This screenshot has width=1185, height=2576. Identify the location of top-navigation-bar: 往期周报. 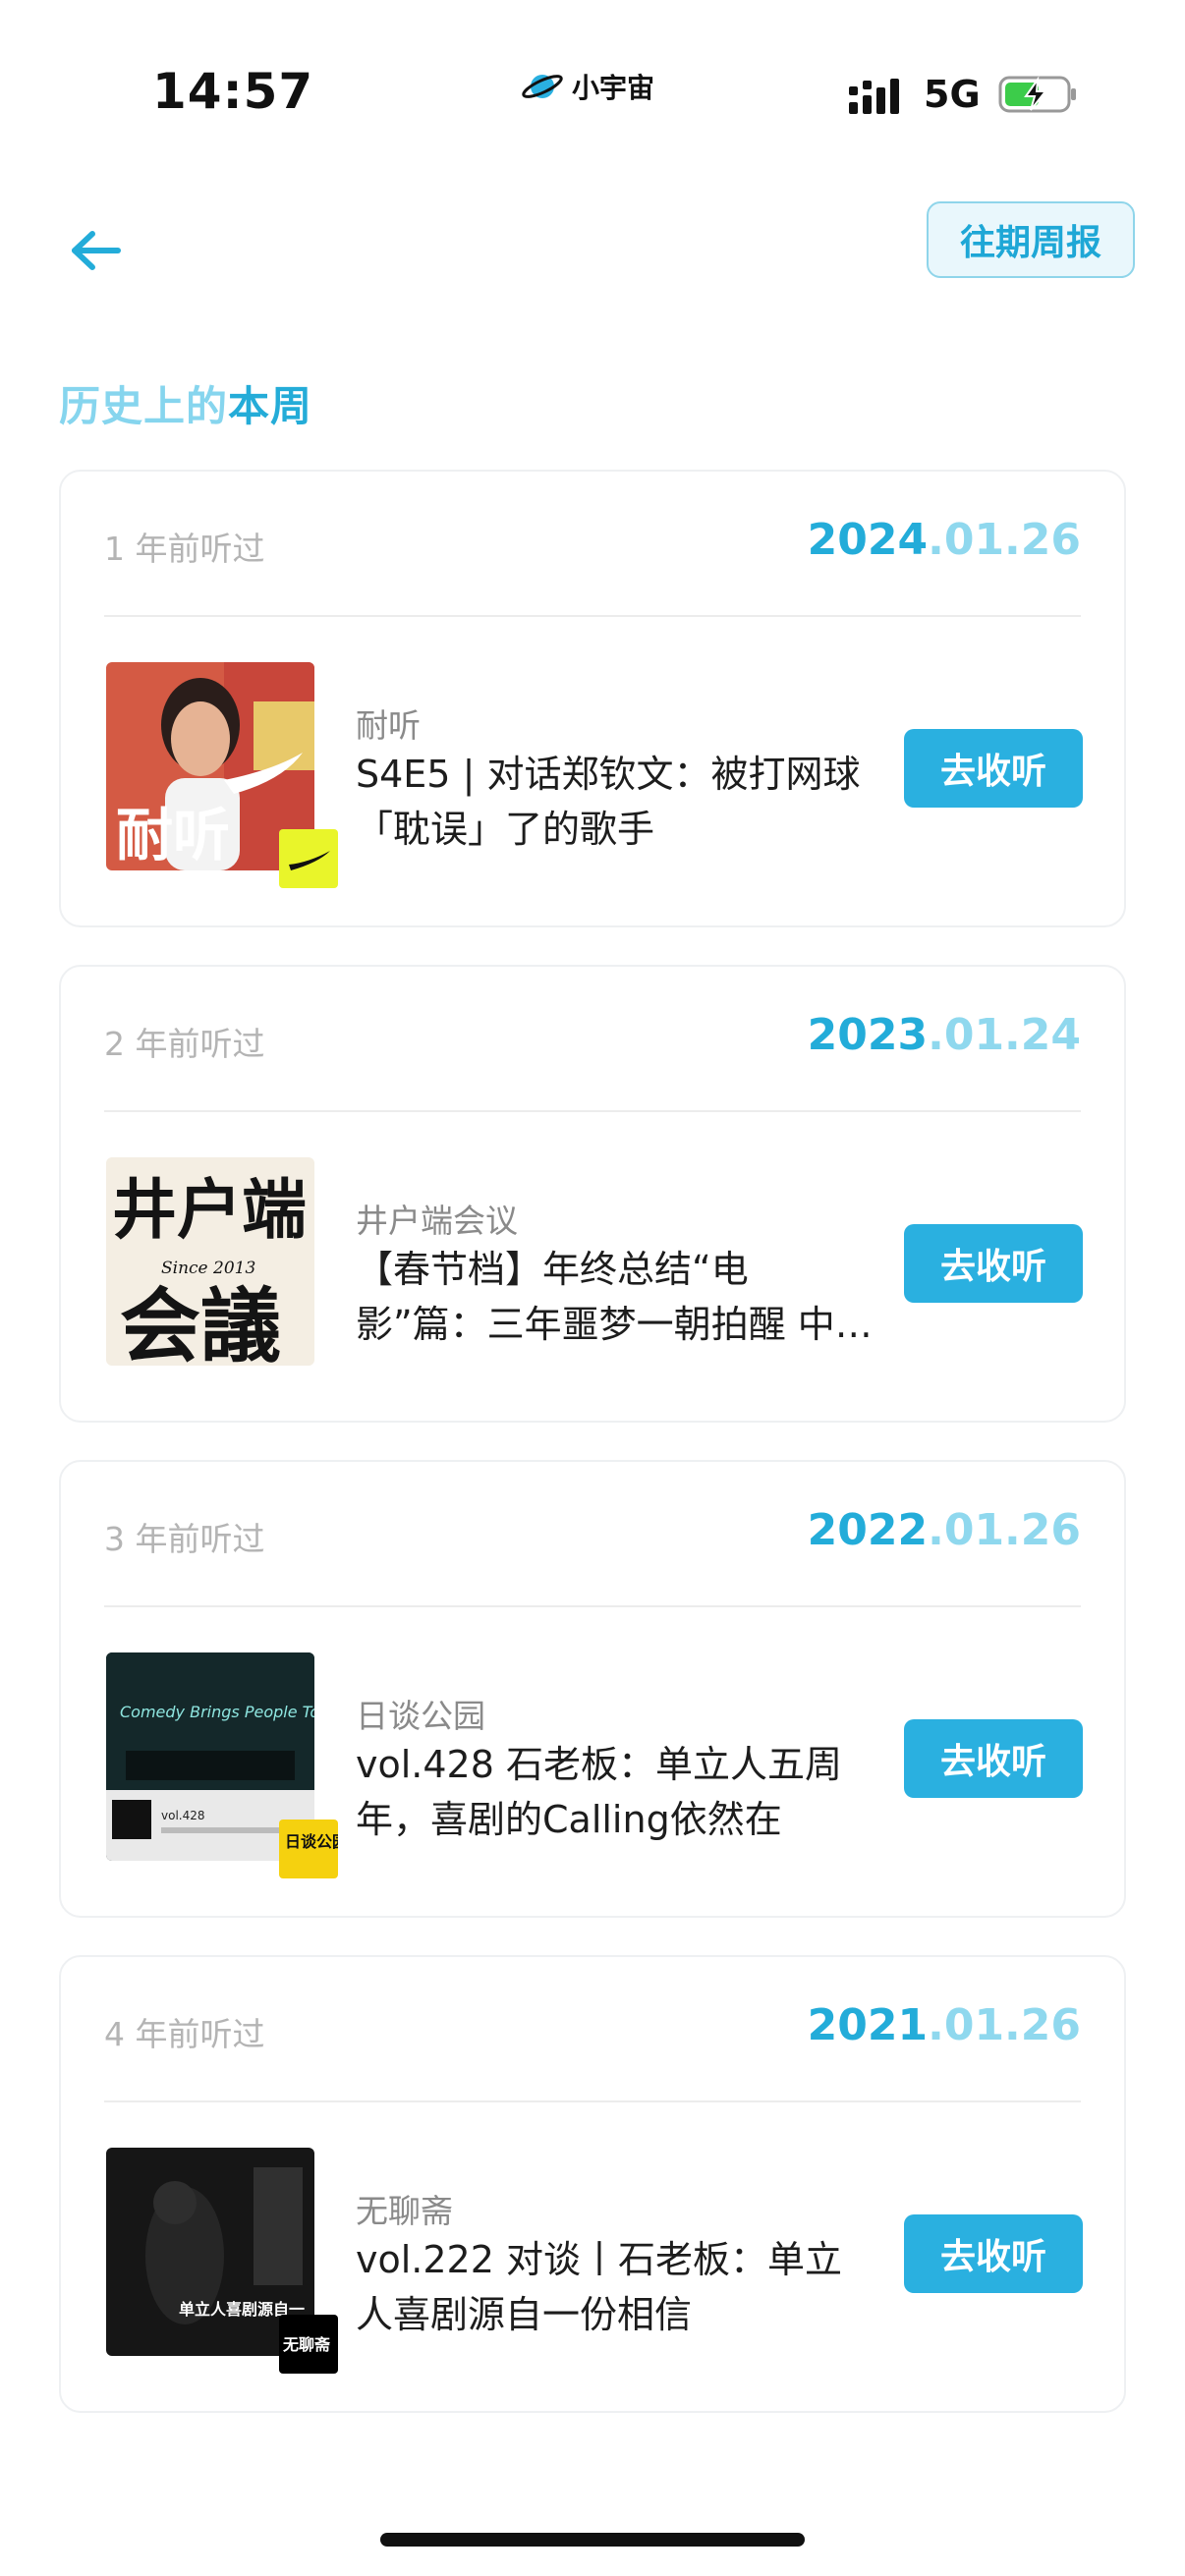
(592, 250).